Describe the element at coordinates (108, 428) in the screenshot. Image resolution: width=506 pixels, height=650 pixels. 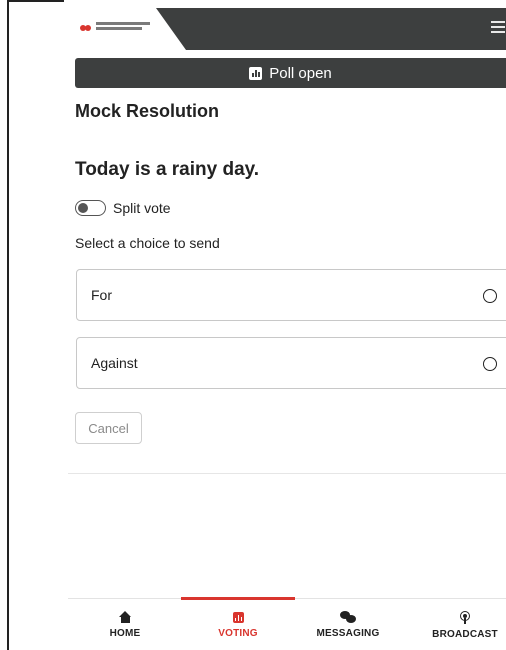
I see `cancel-button: Cancel` at that location.